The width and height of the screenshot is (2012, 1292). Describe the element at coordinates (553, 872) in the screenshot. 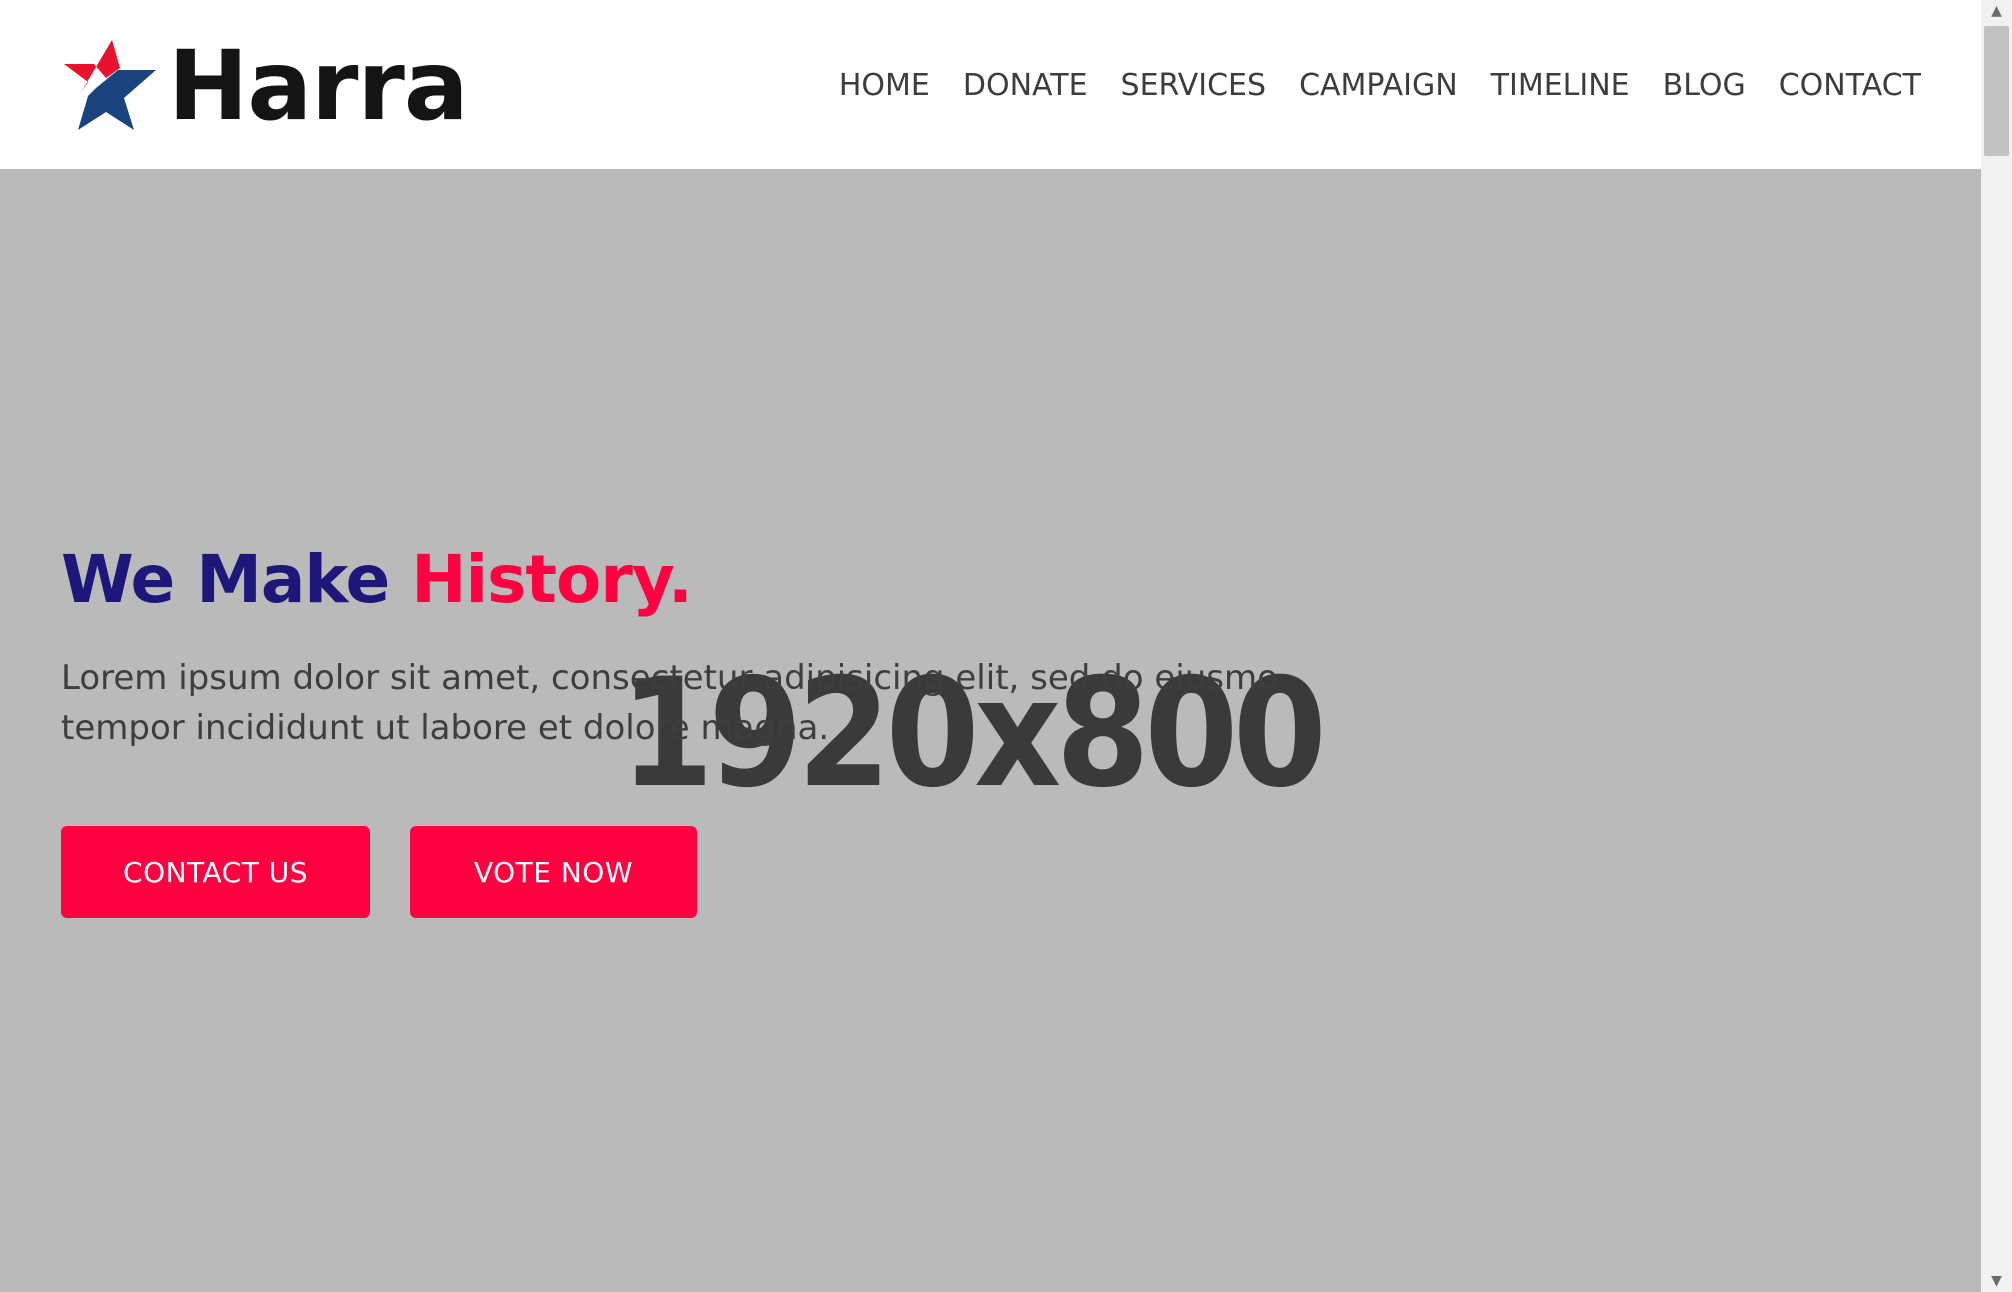

I see `vote-now-button: VOTE NOW` at that location.